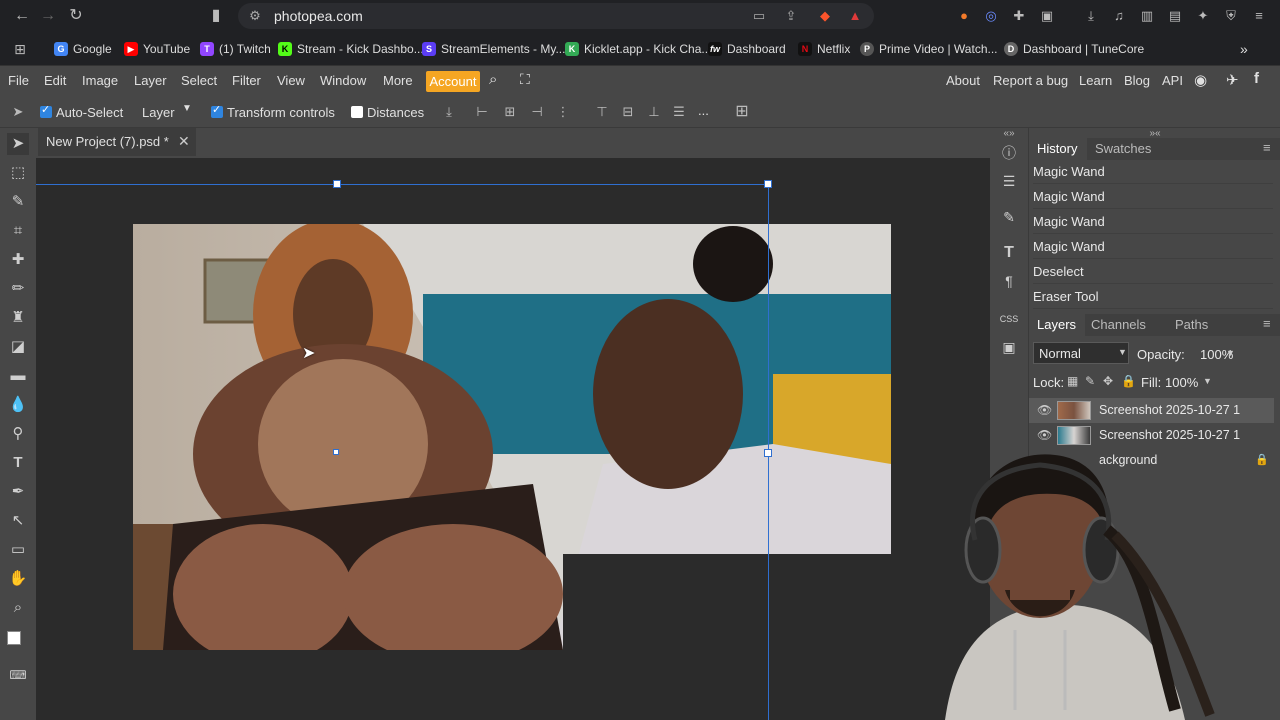 Image resolution: width=1280 pixels, height=720 pixels. Describe the element at coordinates (525, 79) in the screenshot. I see `fullscreen-icon: ⛶` at that location.